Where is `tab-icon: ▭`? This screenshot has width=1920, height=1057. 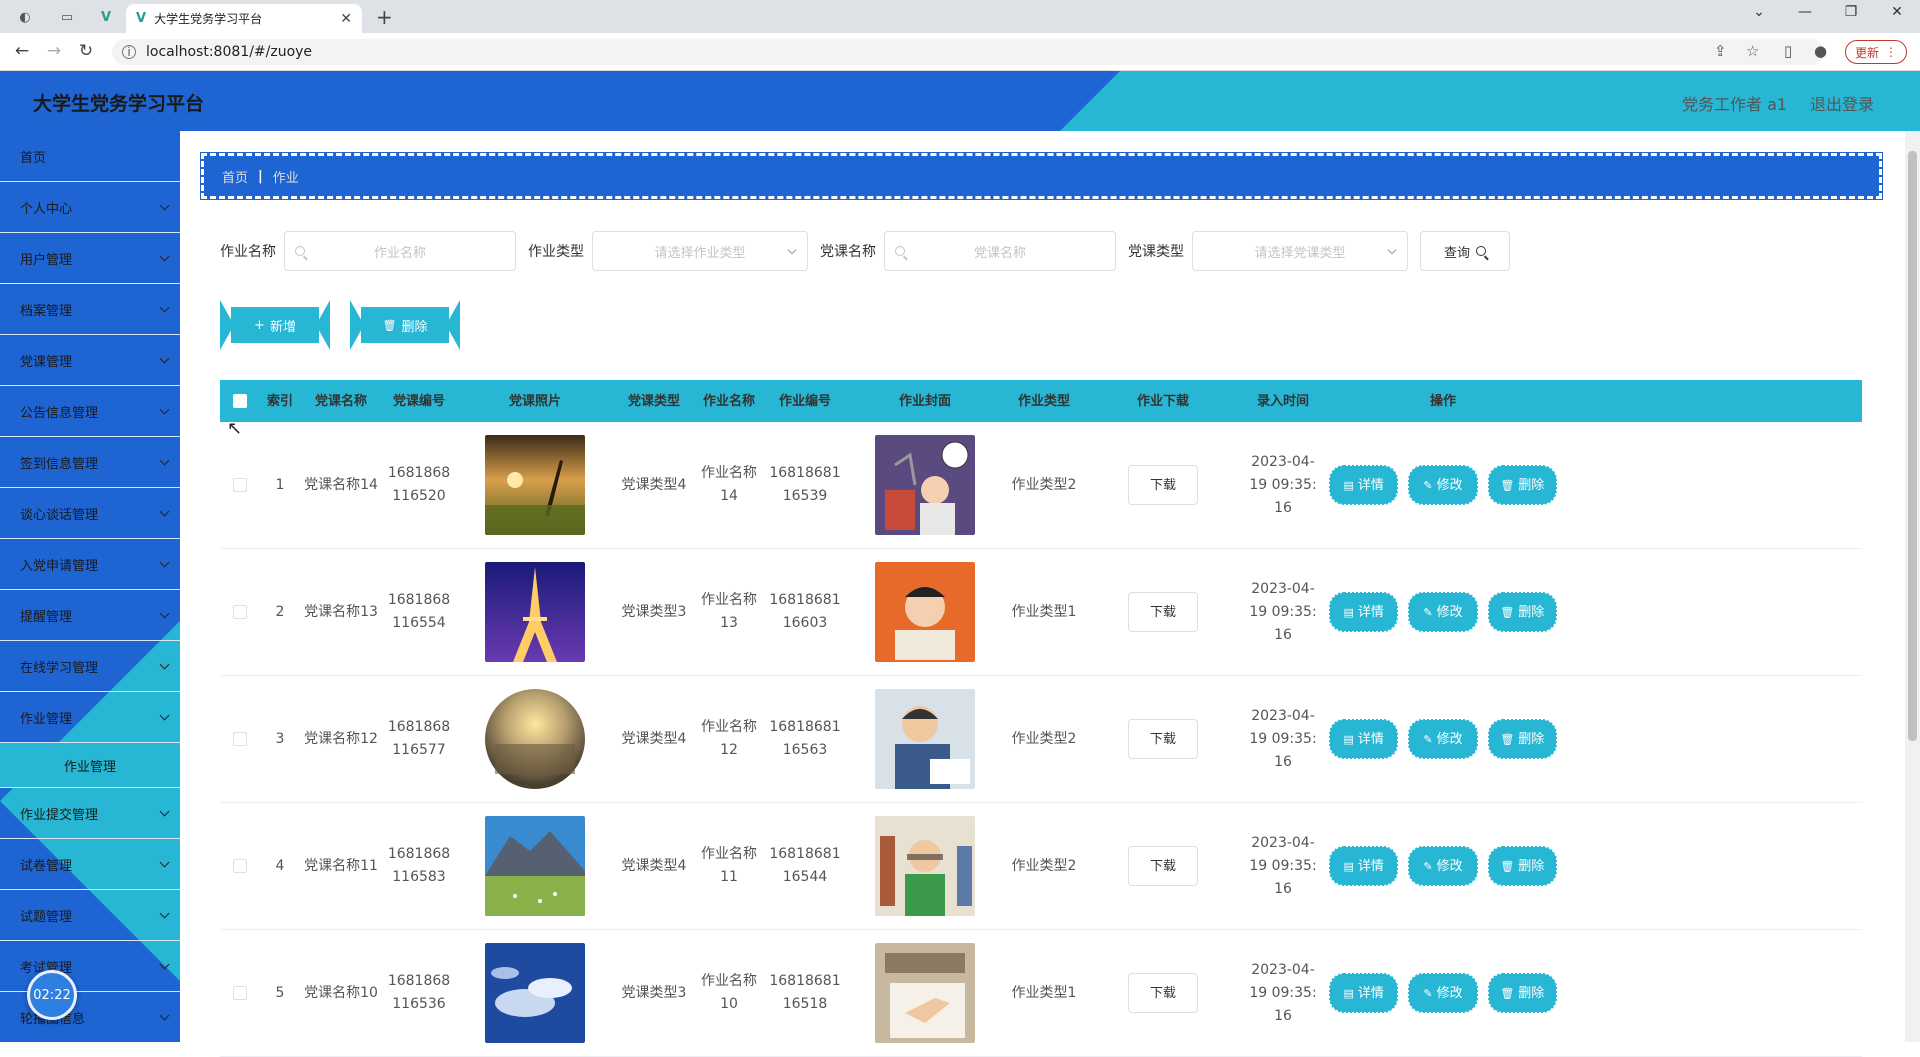 tab-icon: ▭ is located at coordinates (67, 17).